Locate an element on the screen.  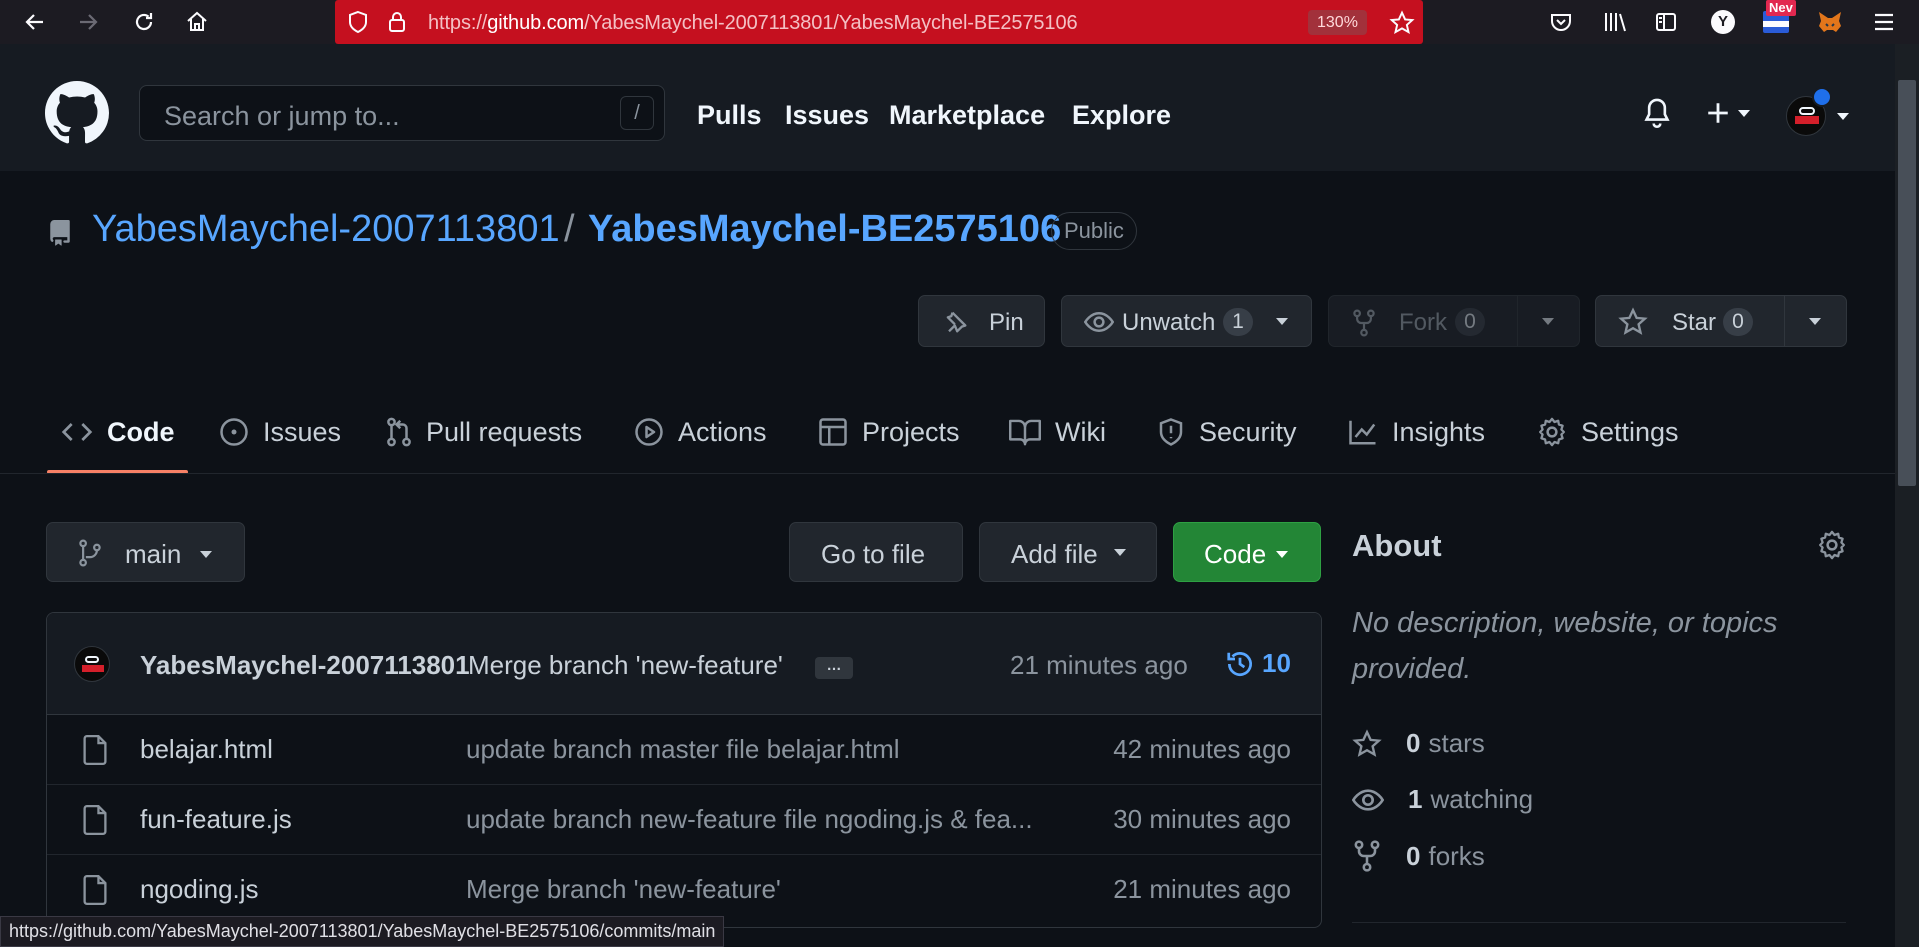
file-commit-time: 21 minutes ago is located at coordinates (1202, 889).